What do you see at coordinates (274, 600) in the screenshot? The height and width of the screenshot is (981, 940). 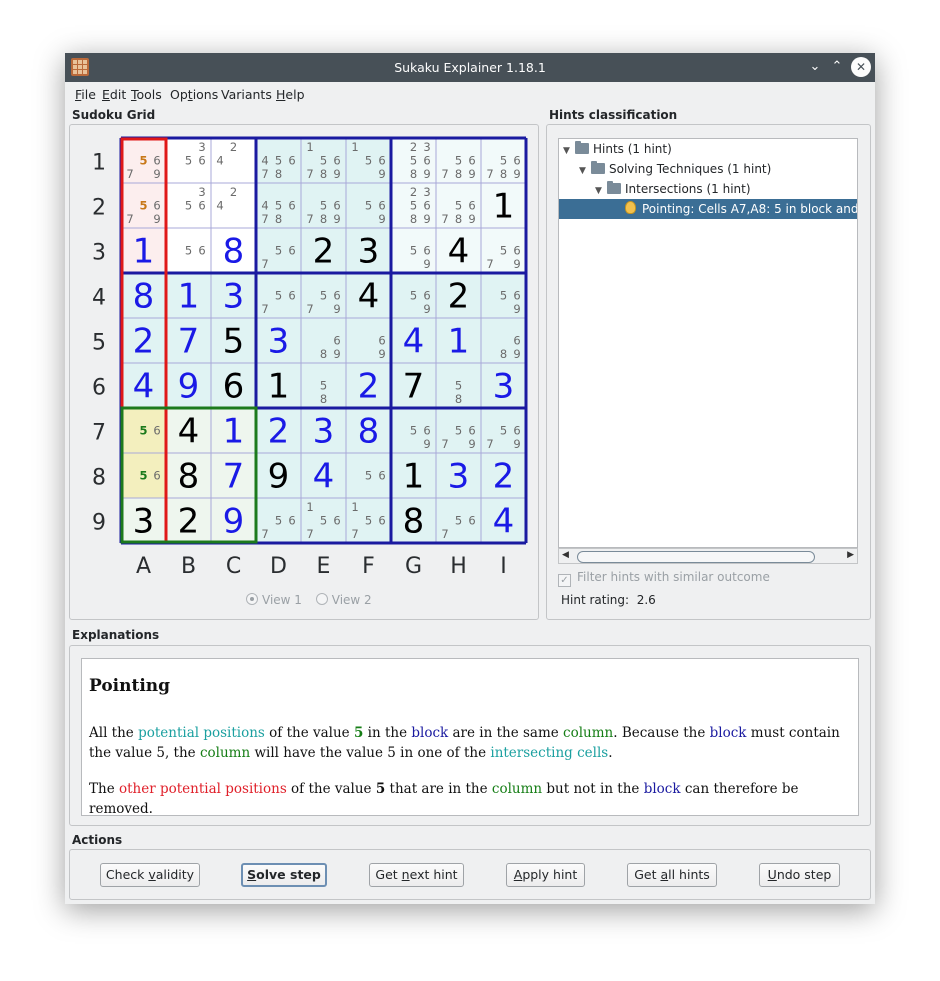 I see `view-1-radio: View 1` at bounding box center [274, 600].